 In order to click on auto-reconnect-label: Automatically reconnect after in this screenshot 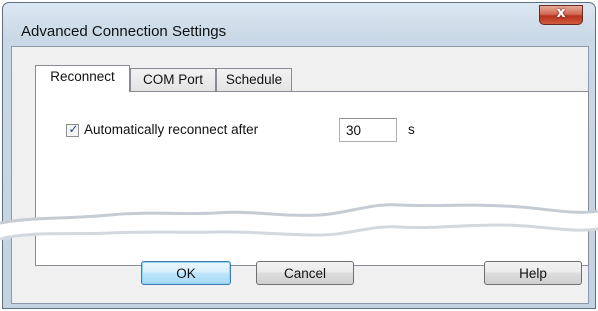, I will do `click(171, 129)`.